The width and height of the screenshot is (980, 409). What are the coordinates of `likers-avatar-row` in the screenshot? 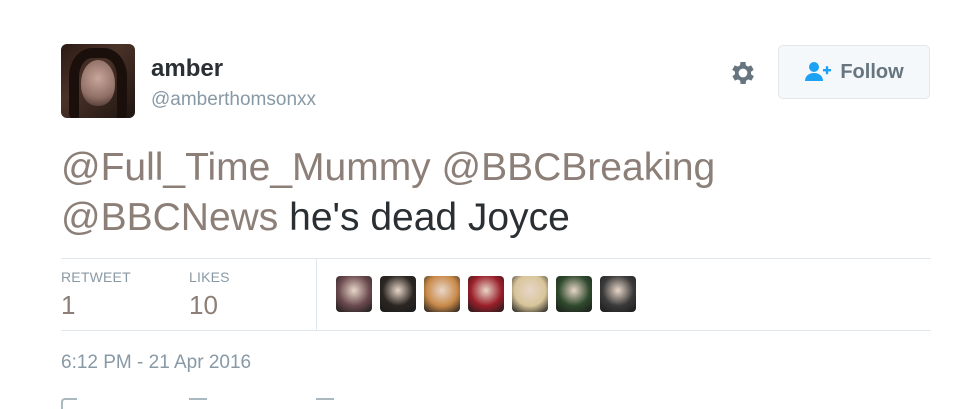 It's located at (486, 294).